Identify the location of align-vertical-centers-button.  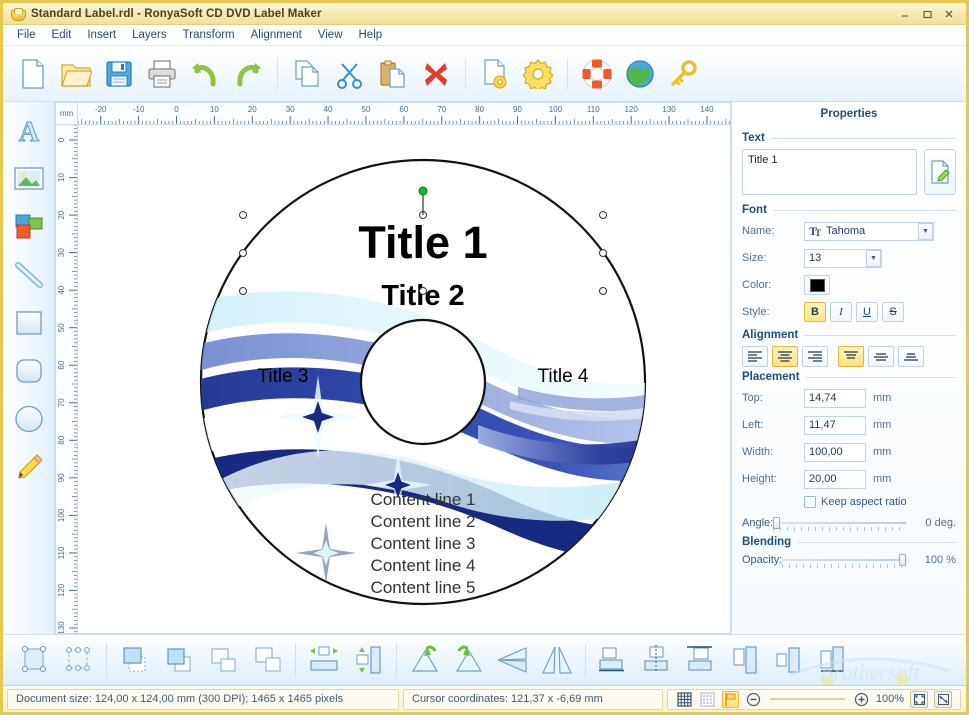
(790, 660).